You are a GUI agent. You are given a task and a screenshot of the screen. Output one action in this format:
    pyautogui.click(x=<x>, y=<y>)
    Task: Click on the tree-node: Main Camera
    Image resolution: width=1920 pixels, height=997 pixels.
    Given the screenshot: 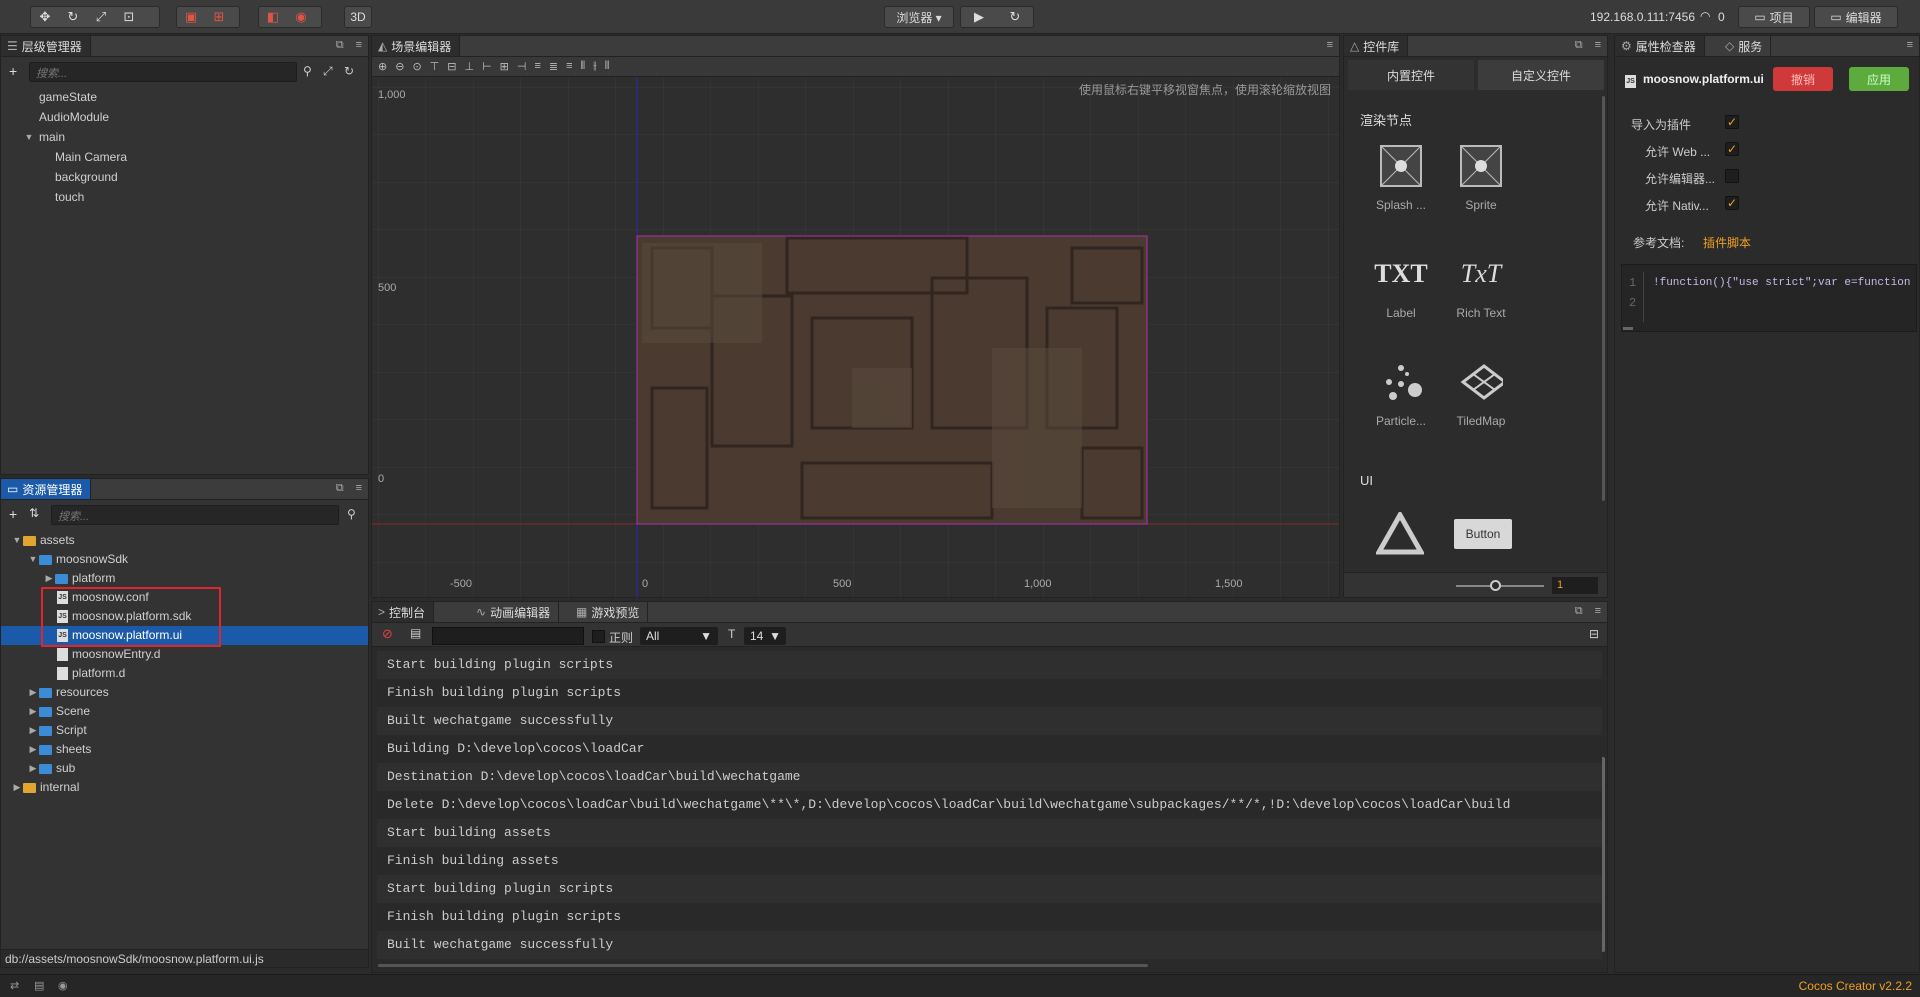 What is the action you would take?
    pyautogui.click(x=91, y=157)
    